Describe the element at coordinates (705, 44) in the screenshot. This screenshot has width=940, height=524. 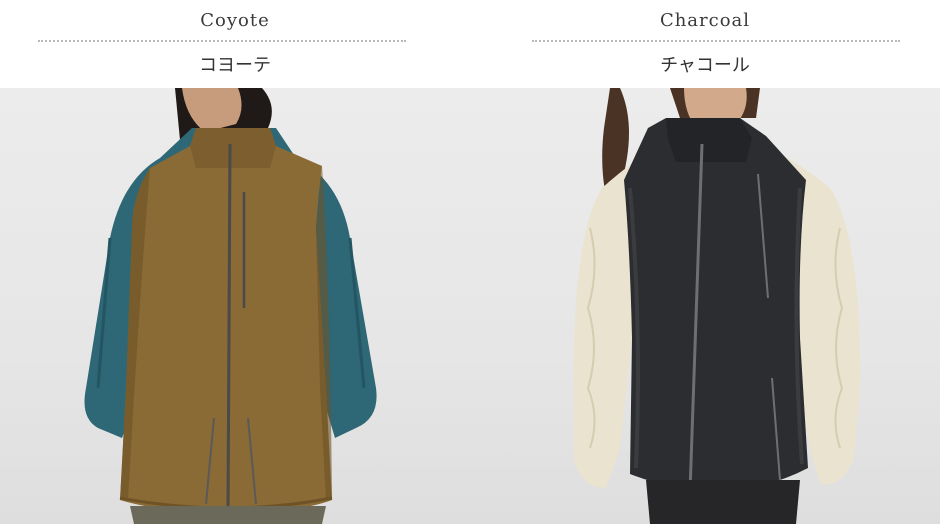
I see `color-header: Charcoal チャコール` at that location.